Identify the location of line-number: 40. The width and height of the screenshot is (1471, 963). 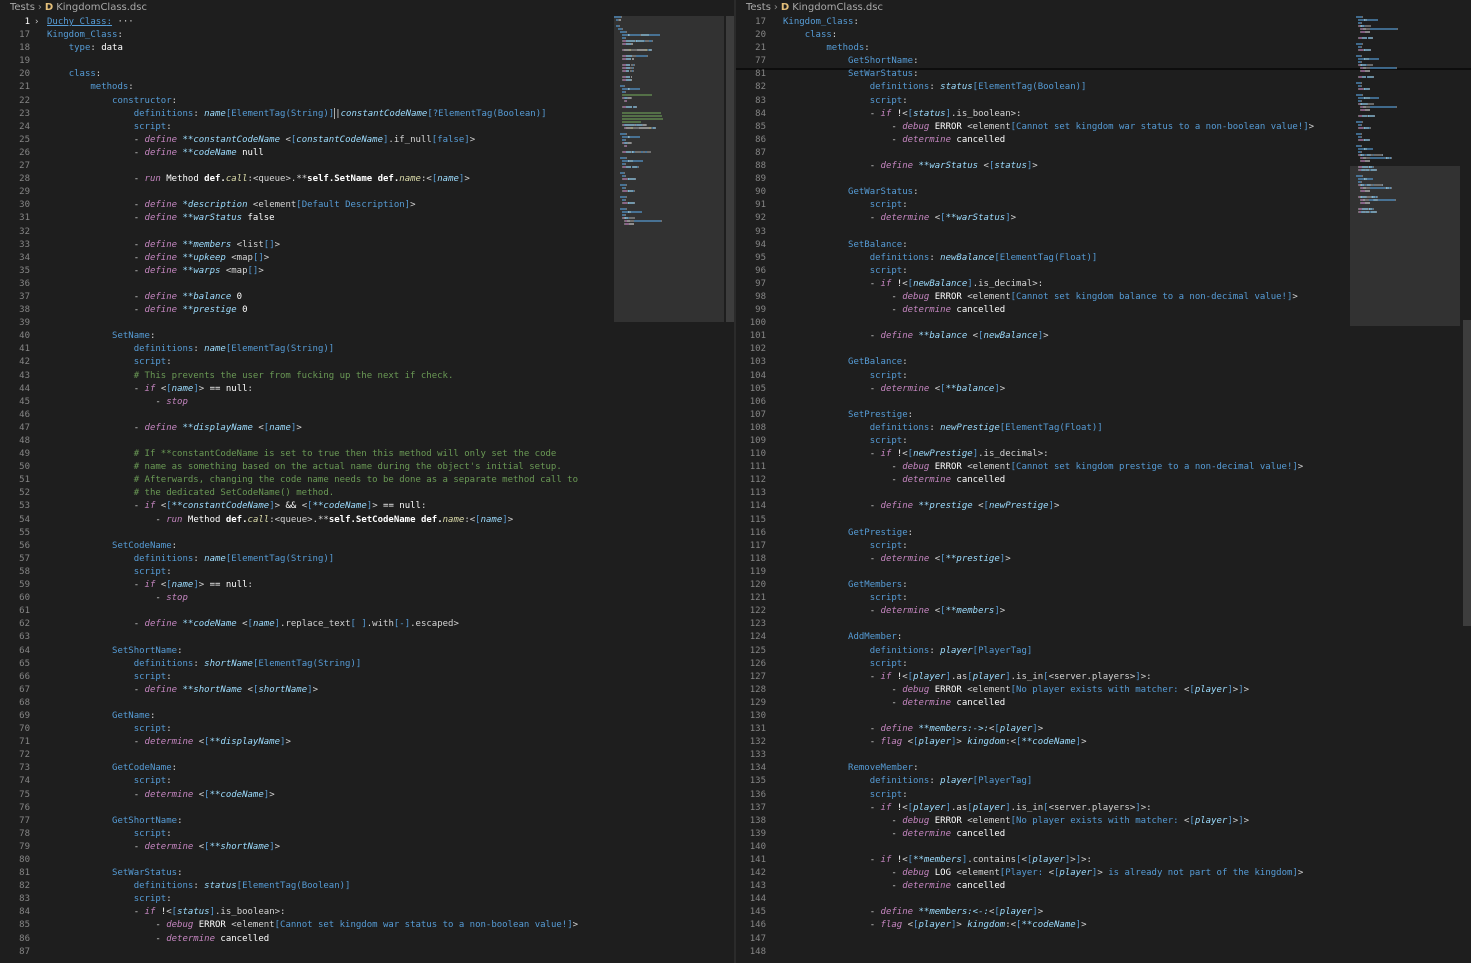
(24, 336).